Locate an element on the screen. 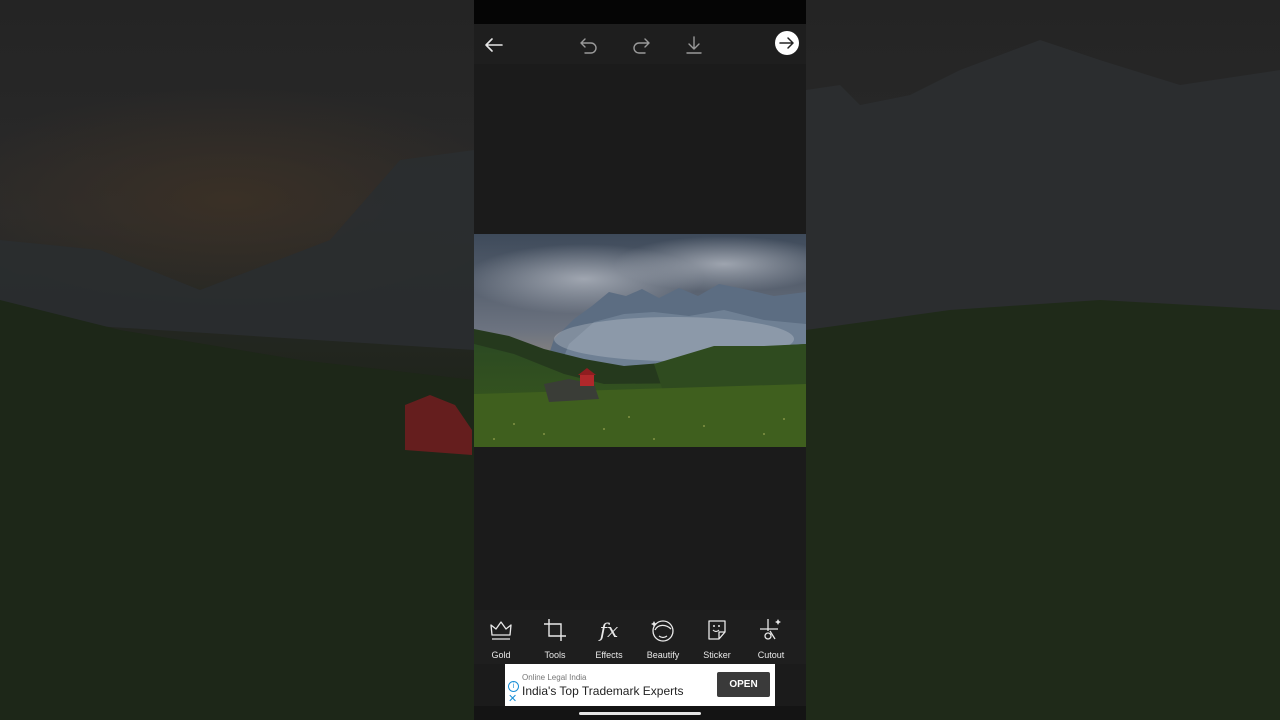 The image size is (1280, 720). editor-top-bar is located at coordinates (640, 44).